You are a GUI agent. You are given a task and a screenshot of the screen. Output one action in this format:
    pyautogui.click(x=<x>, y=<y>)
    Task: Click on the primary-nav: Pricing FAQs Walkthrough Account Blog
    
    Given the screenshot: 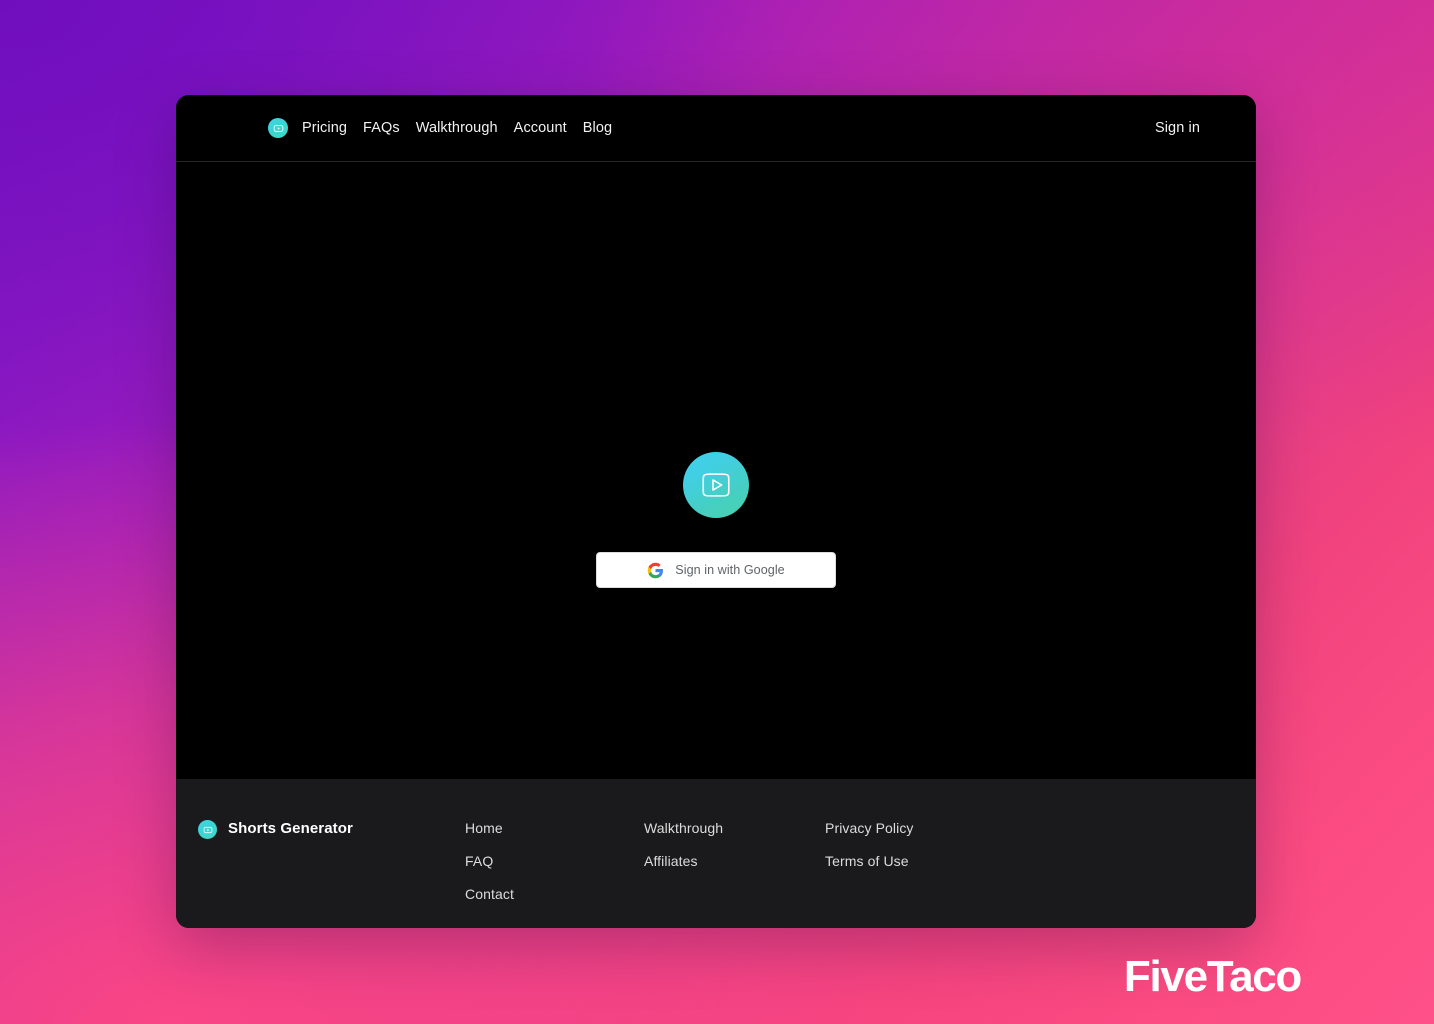 What is the action you would take?
    pyautogui.click(x=457, y=128)
    